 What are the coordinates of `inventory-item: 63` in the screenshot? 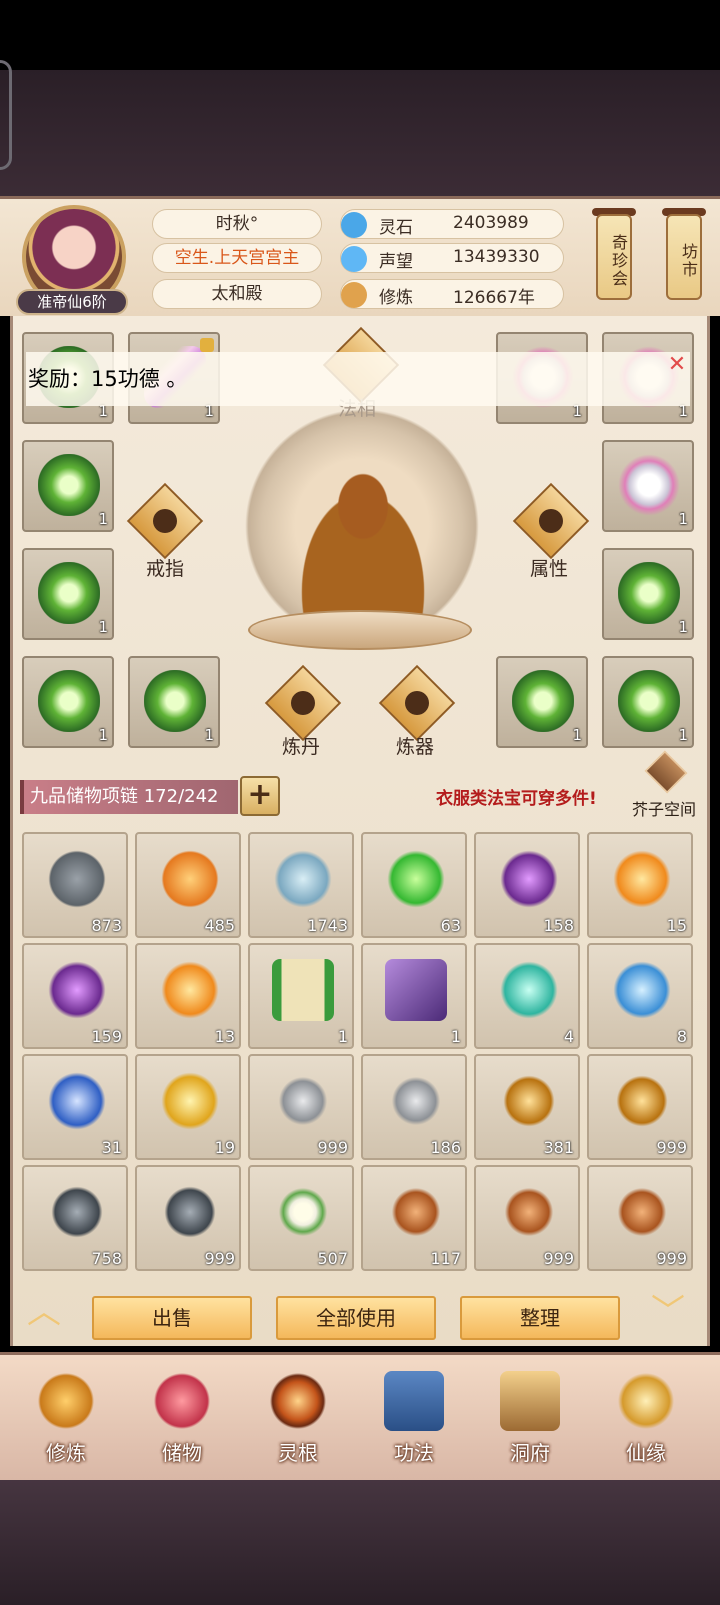 It's located at (414, 885).